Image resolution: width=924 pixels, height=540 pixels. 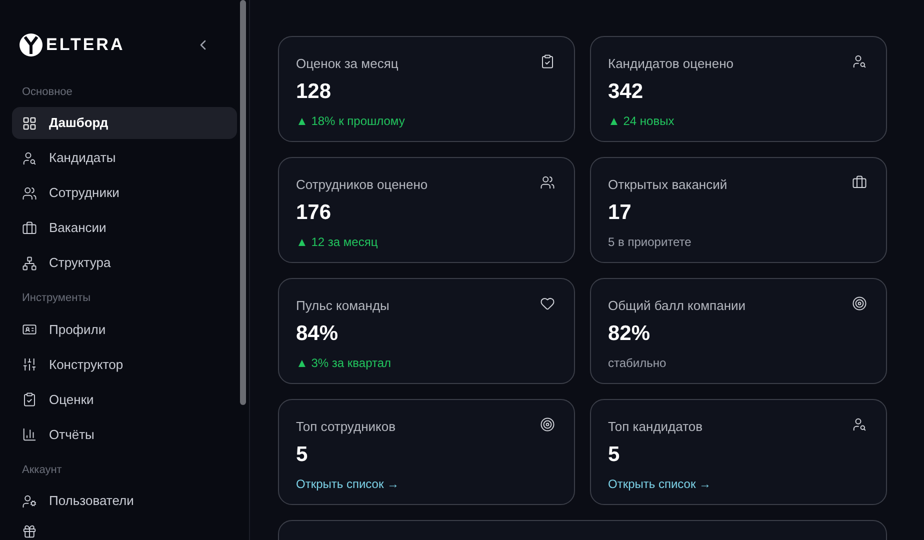 What do you see at coordinates (124, 400) in the screenshot?
I see `nav-item: Оценки` at bounding box center [124, 400].